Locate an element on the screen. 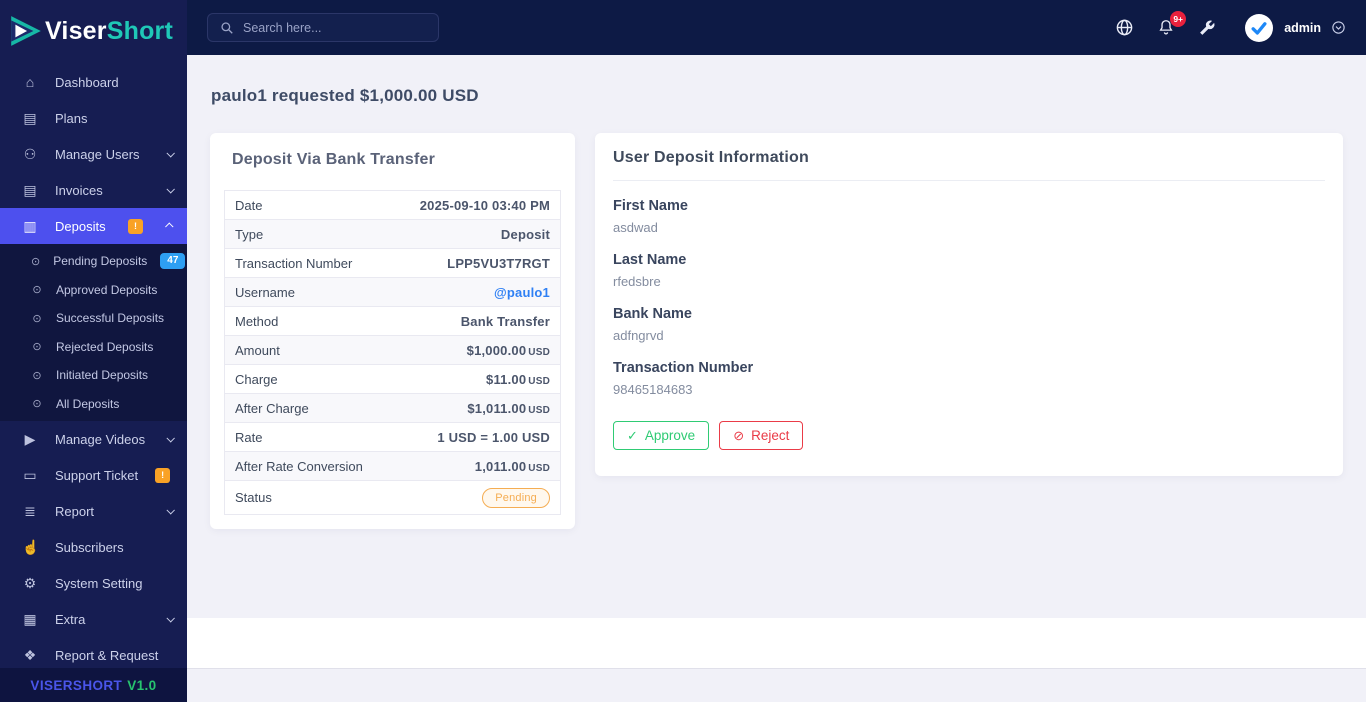 The image size is (1366, 702). field-value: 98465184683 is located at coordinates (653, 389).